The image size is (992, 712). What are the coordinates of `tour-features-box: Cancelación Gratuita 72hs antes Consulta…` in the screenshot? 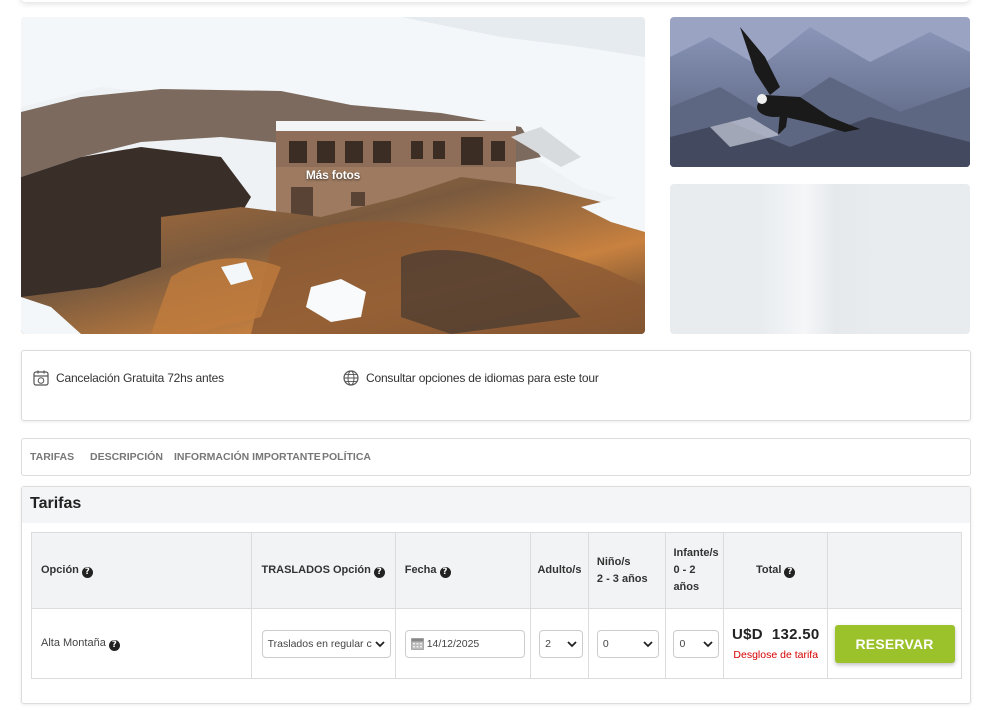 It's located at (496, 385).